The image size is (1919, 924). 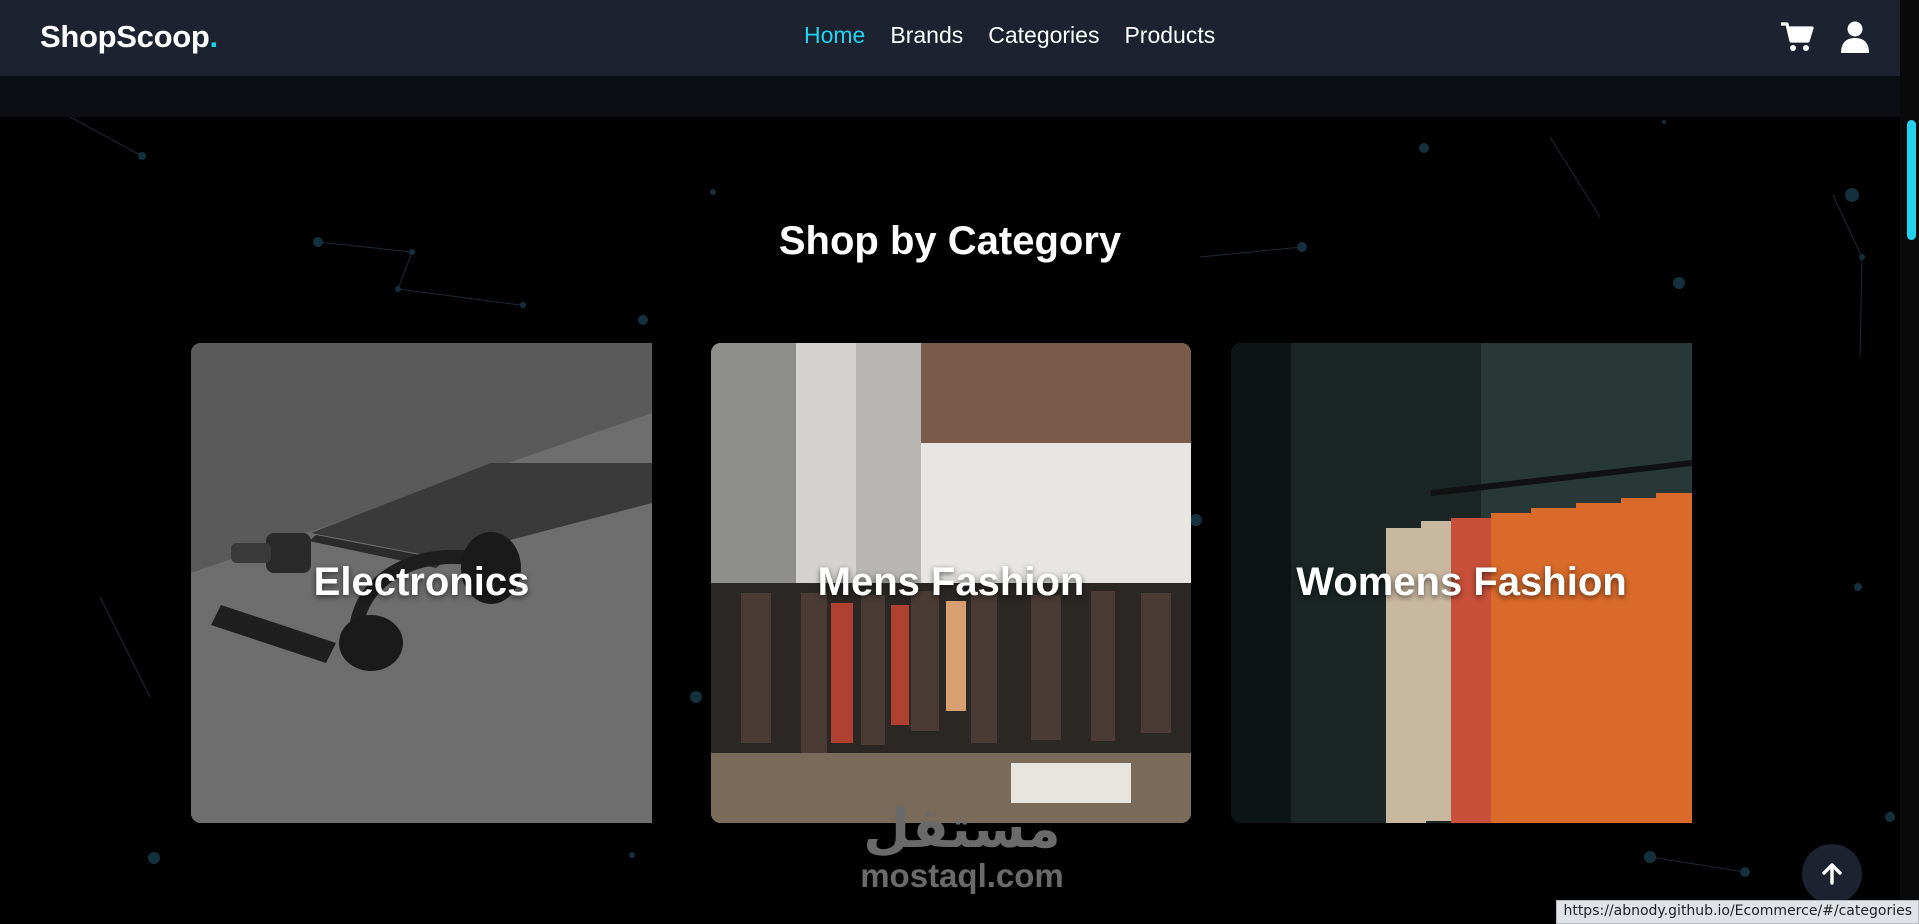 What do you see at coordinates (1855, 37) in the screenshot?
I see `user-icon` at bounding box center [1855, 37].